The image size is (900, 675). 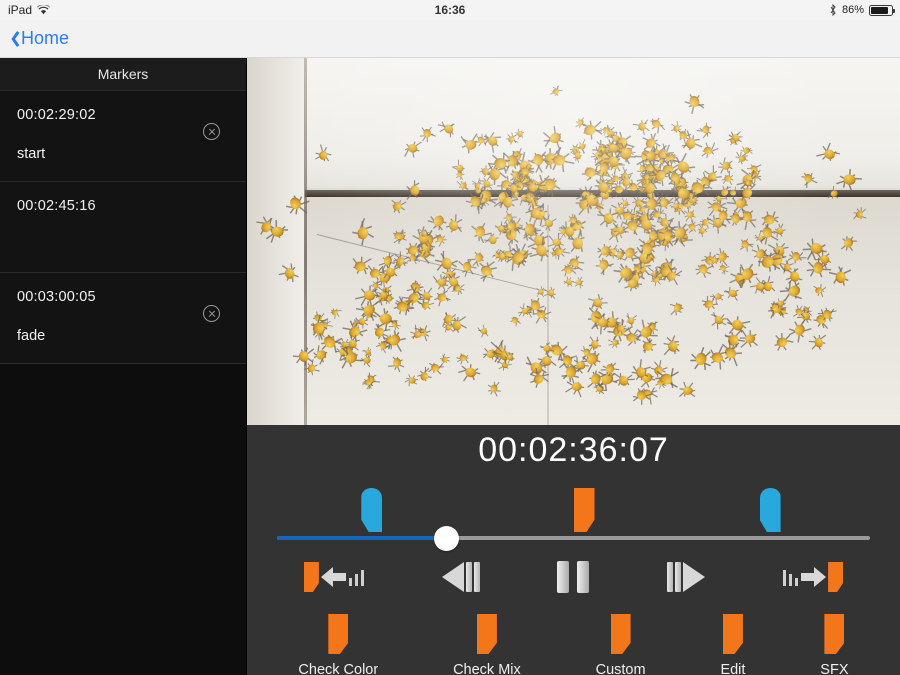 I want to click on previous-marker-button, so click(x=333, y=577).